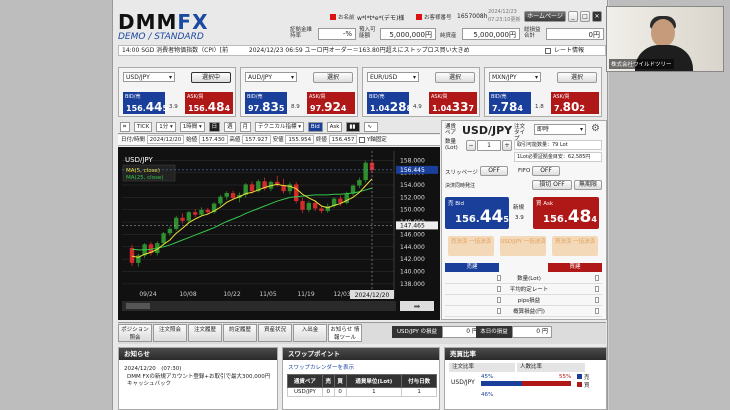 The width and height of the screenshot is (730, 410). What do you see at coordinates (275, 333) in the screenshot?
I see `tab-4: 資産状況` at bounding box center [275, 333].